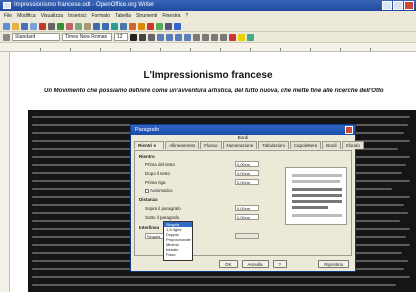  I want to click on tab-alignment: Allineamento, so click(182, 145).